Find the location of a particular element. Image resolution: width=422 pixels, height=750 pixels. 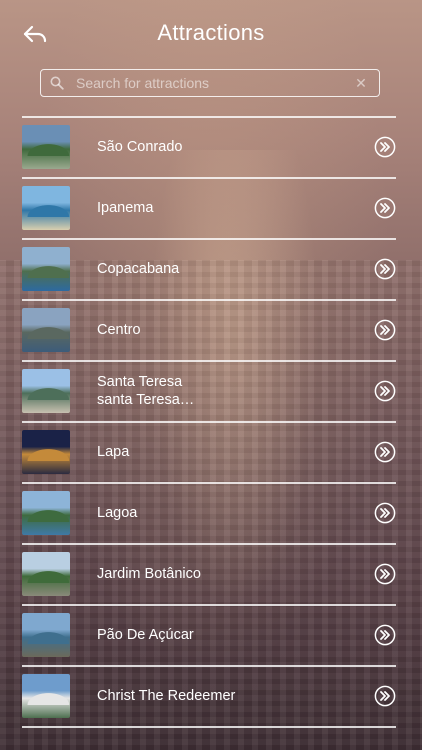

attraction-name: Copacabana is located at coordinates (138, 269).